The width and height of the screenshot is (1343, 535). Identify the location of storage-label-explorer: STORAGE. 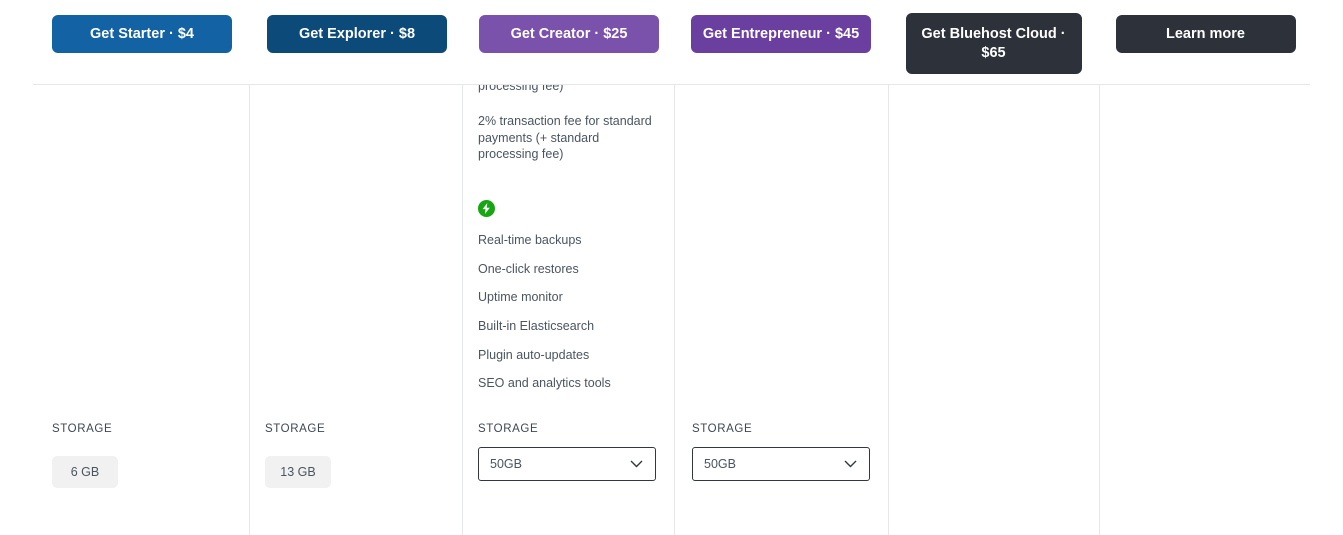
(295, 429).